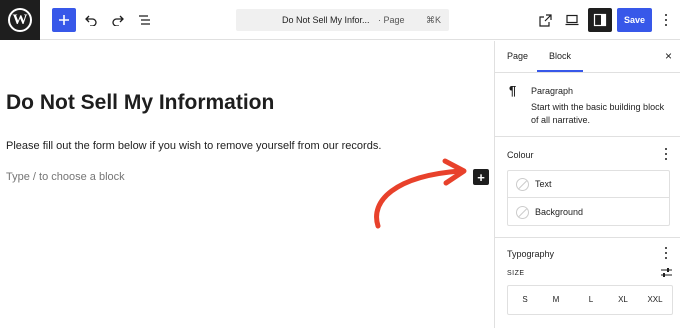  What do you see at coordinates (655, 299) in the screenshot?
I see `size-option-xxl: XXL` at bounding box center [655, 299].